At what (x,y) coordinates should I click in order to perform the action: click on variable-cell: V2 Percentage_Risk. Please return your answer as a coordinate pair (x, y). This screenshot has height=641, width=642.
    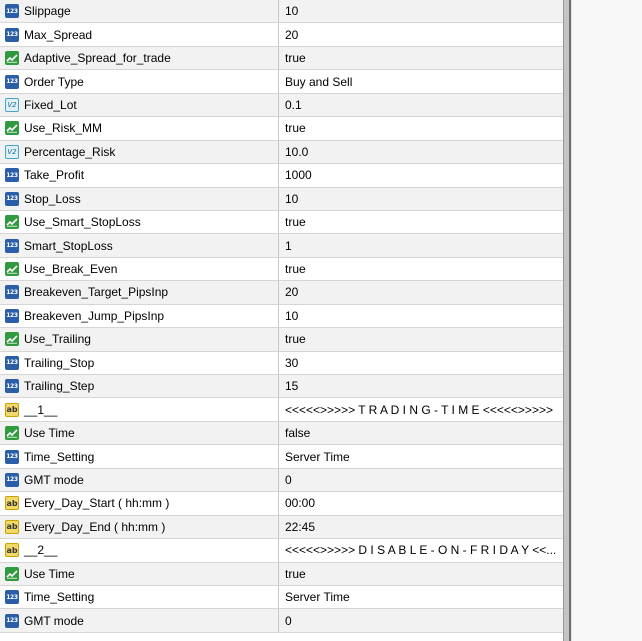
    Looking at the image, I should click on (139, 152).